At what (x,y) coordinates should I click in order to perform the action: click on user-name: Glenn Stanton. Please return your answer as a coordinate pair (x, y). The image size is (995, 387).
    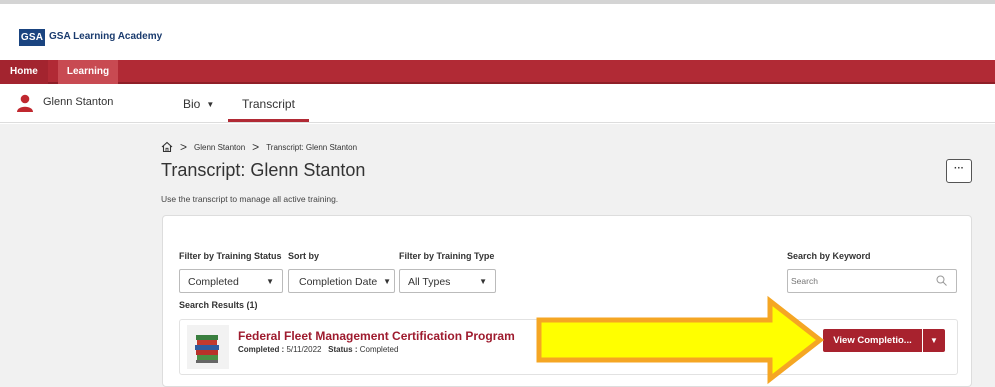
    Looking at the image, I should click on (78, 102).